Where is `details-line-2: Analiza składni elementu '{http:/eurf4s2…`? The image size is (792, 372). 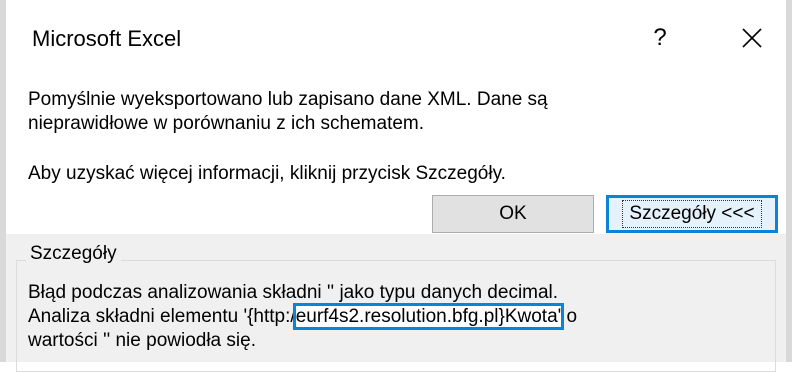 details-line-2: Analiza składni elementu '{http:/eurf4s2… is located at coordinates (303, 316).